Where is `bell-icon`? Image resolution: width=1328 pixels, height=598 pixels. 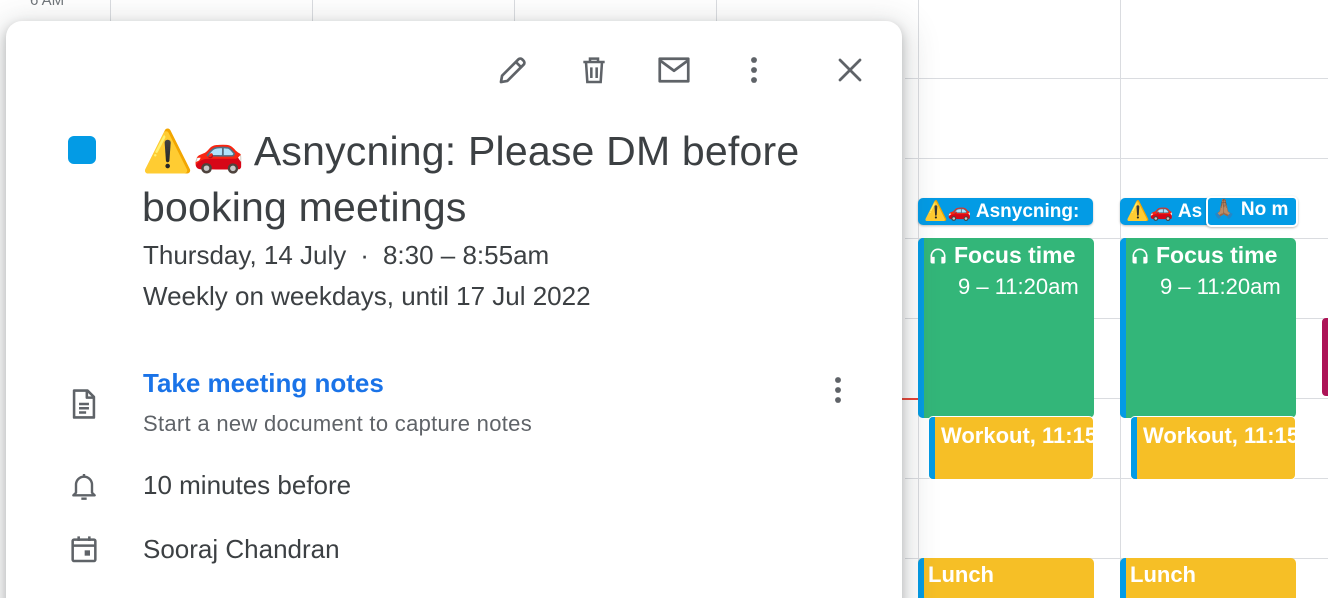 bell-icon is located at coordinates (84, 486).